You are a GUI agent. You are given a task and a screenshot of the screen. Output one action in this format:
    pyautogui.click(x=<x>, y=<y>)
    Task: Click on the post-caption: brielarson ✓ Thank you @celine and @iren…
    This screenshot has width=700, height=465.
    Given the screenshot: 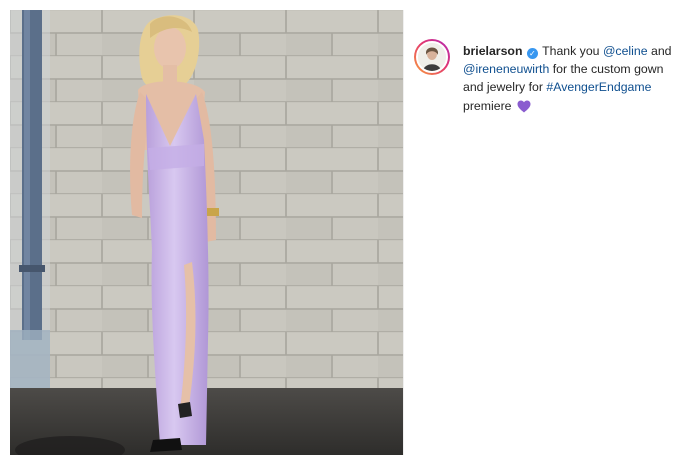 What is the action you would take?
    pyautogui.click(x=574, y=78)
    